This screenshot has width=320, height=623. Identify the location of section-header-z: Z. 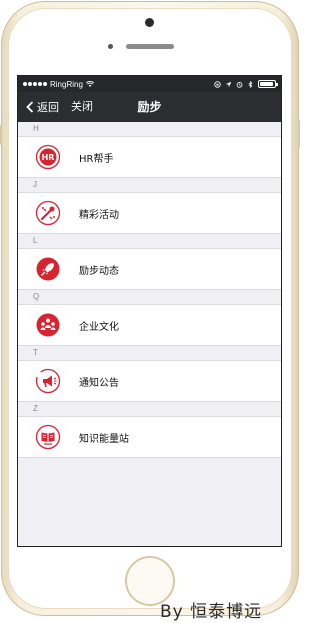
(149, 409).